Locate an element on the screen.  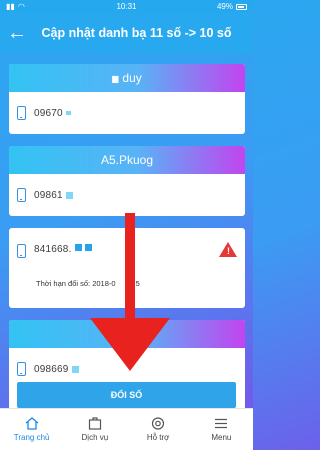
phone-number: 098669 is located at coordinates (51, 369).